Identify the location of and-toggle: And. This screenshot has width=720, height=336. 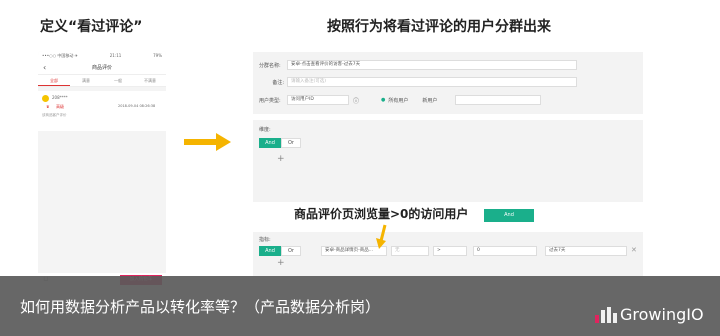
(270, 143).